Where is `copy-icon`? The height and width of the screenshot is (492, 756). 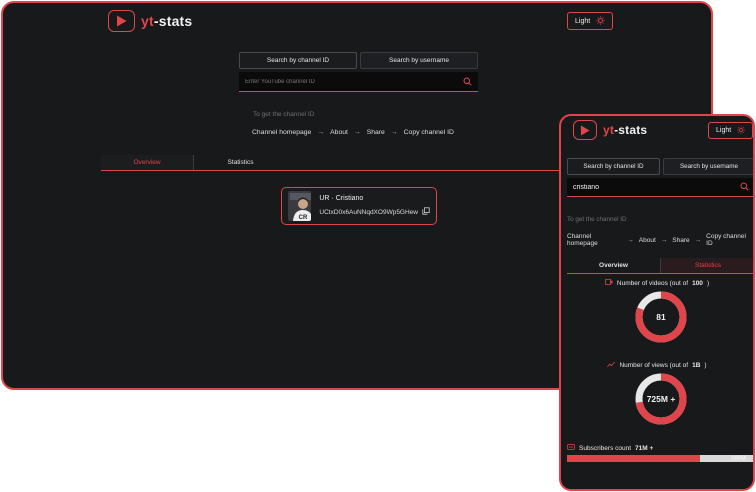 copy-icon is located at coordinates (426, 212).